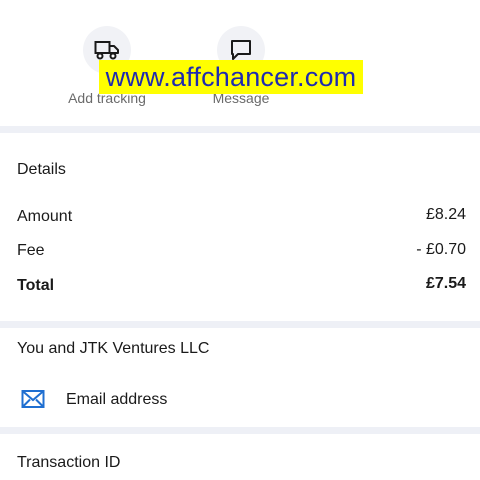 The width and height of the screenshot is (480, 480). Describe the element at coordinates (36, 285) in the screenshot. I see `total-label: Total` at that location.